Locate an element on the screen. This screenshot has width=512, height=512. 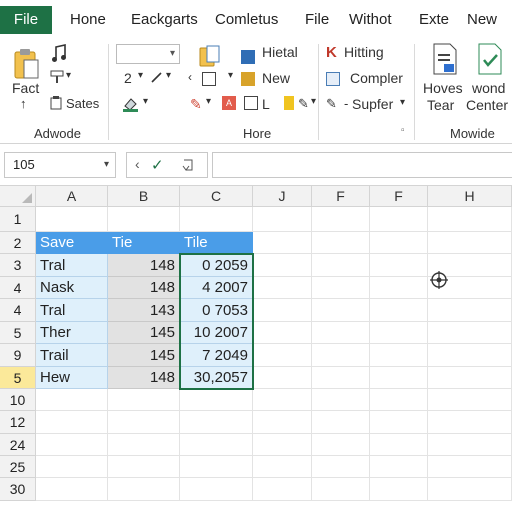
check-icon: ✓ is located at coordinates (157, 165).